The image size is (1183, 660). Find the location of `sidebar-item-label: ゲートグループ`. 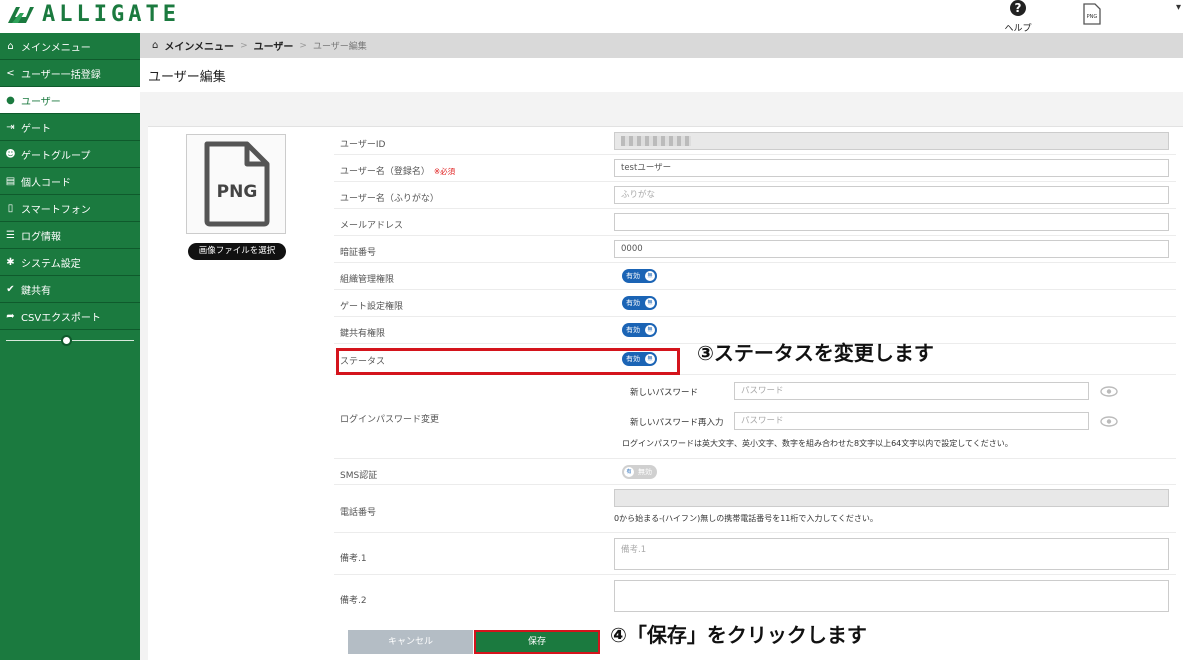

sidebar-item-label: ゲートグループ is located at coordinates (56, 156).